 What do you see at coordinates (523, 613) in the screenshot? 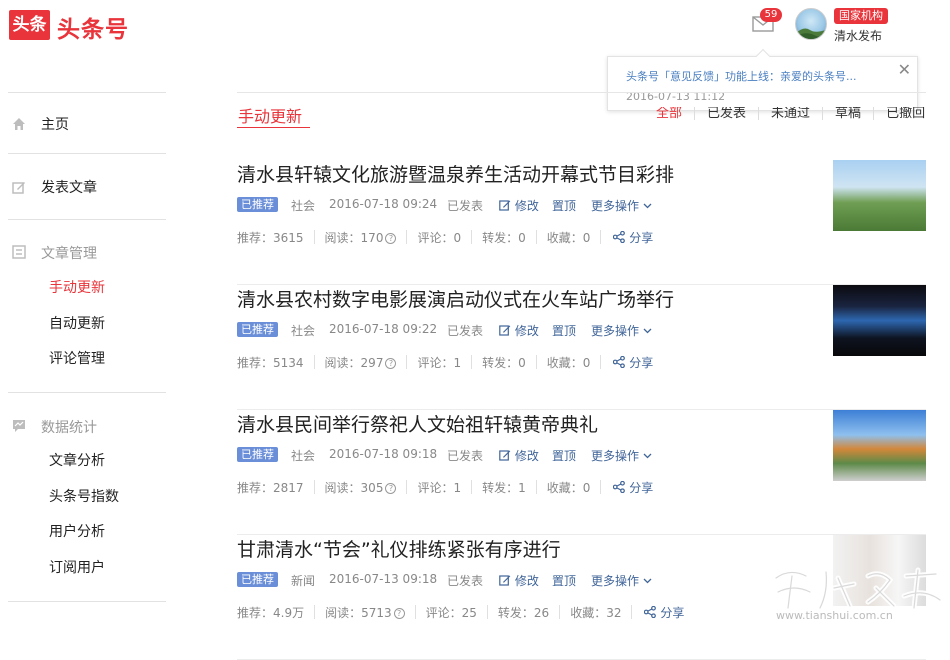
I see `forward-count: 转发：26` at bounding box center [523, 613].